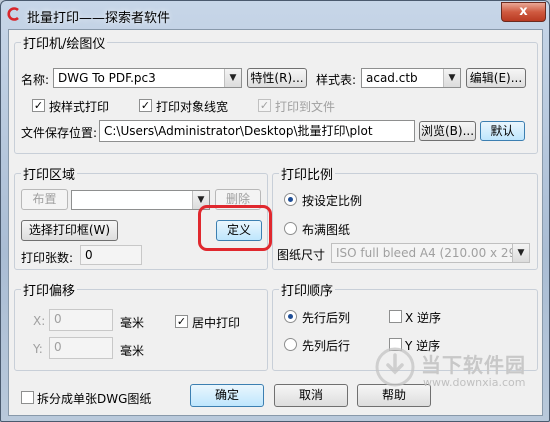 The image size is (550, 422). What do you see at coordinates (301, 255) in the screenshot?
I see `paper-size-label: 图纸尺寸` at bounding box center [301, 255].